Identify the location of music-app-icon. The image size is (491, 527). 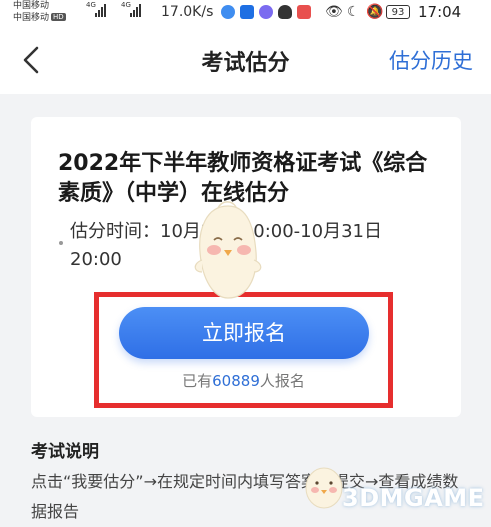
(266, 12).